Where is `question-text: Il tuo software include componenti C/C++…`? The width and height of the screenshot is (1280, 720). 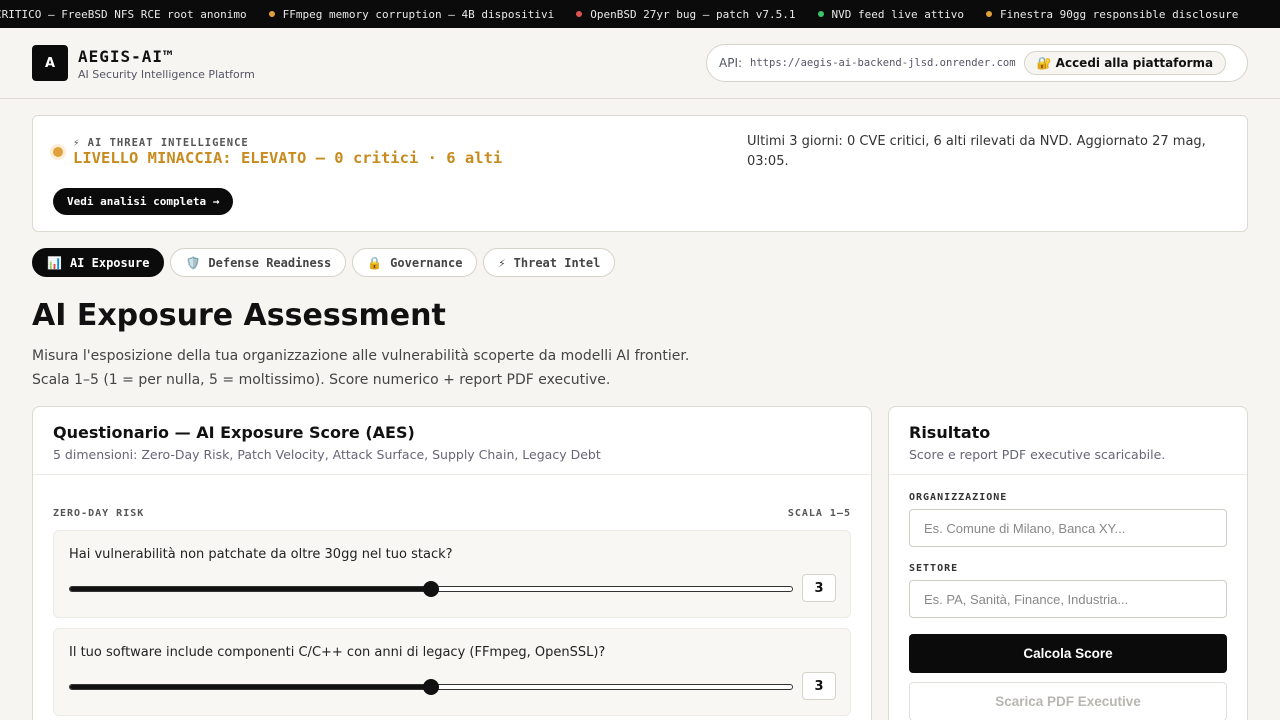 question-text: Il tuo software include componenti C/C++… is located at coordinates (337, 652).